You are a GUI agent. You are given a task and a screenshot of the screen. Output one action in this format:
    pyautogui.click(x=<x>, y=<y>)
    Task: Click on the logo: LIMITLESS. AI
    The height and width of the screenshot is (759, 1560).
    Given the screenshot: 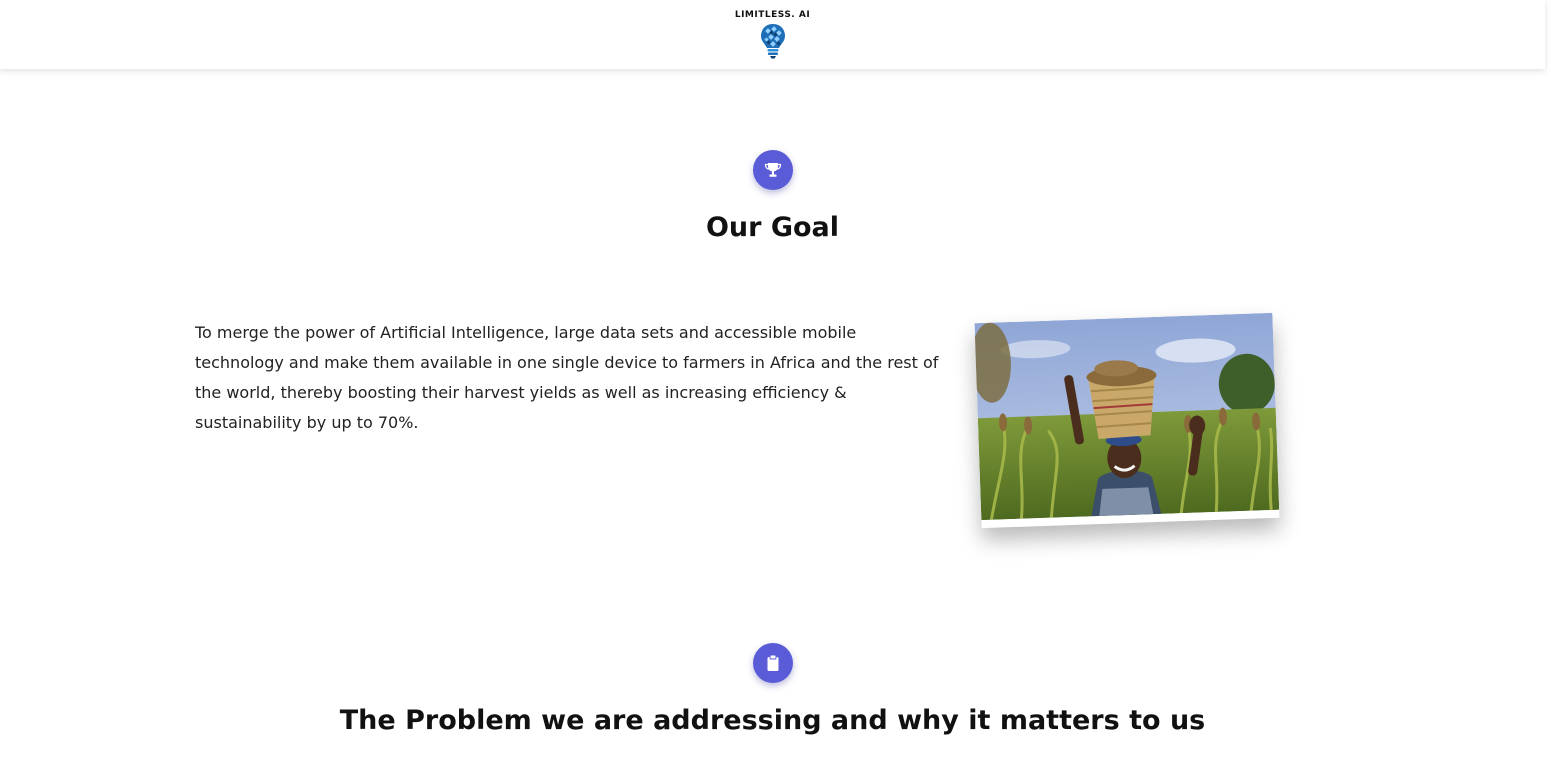 What is the action you would take?
    pyautogui.click(x=772, y=36)
    